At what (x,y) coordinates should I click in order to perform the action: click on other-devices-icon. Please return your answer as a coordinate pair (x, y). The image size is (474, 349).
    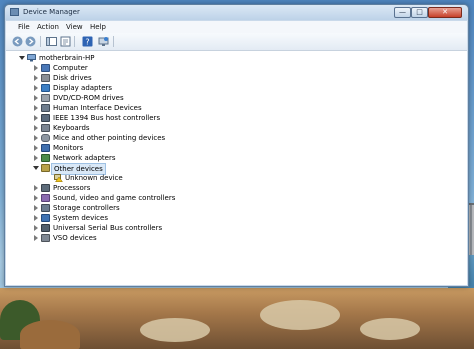
    Looking at the image, I should click on (45, 168).